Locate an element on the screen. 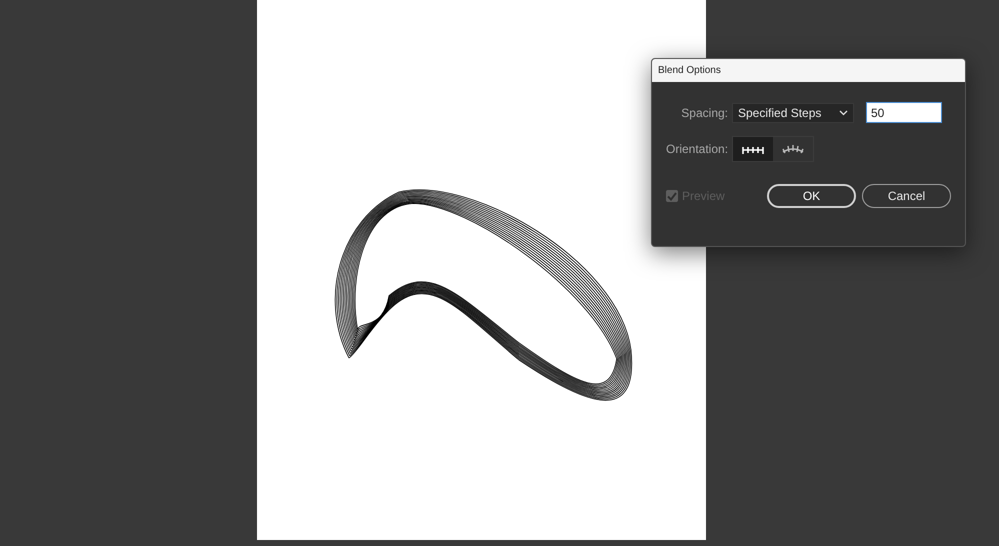 The width and height of the screenshot is (999, 546). curved-steps-icon is located at coordinates (793, 149).